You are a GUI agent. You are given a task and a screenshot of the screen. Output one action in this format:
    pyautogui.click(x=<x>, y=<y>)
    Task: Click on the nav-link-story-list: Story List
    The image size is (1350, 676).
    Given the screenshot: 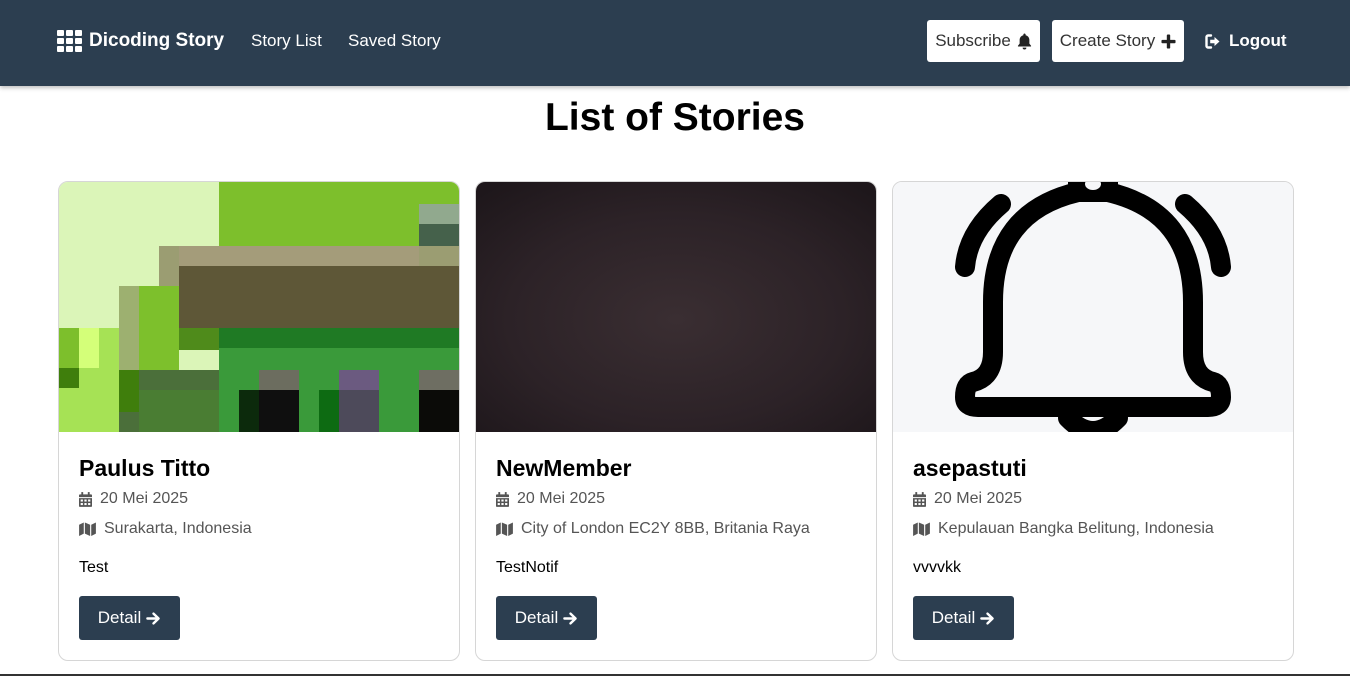 What is the action you would take?
    pyautogui.click(x=286, y=41)
    